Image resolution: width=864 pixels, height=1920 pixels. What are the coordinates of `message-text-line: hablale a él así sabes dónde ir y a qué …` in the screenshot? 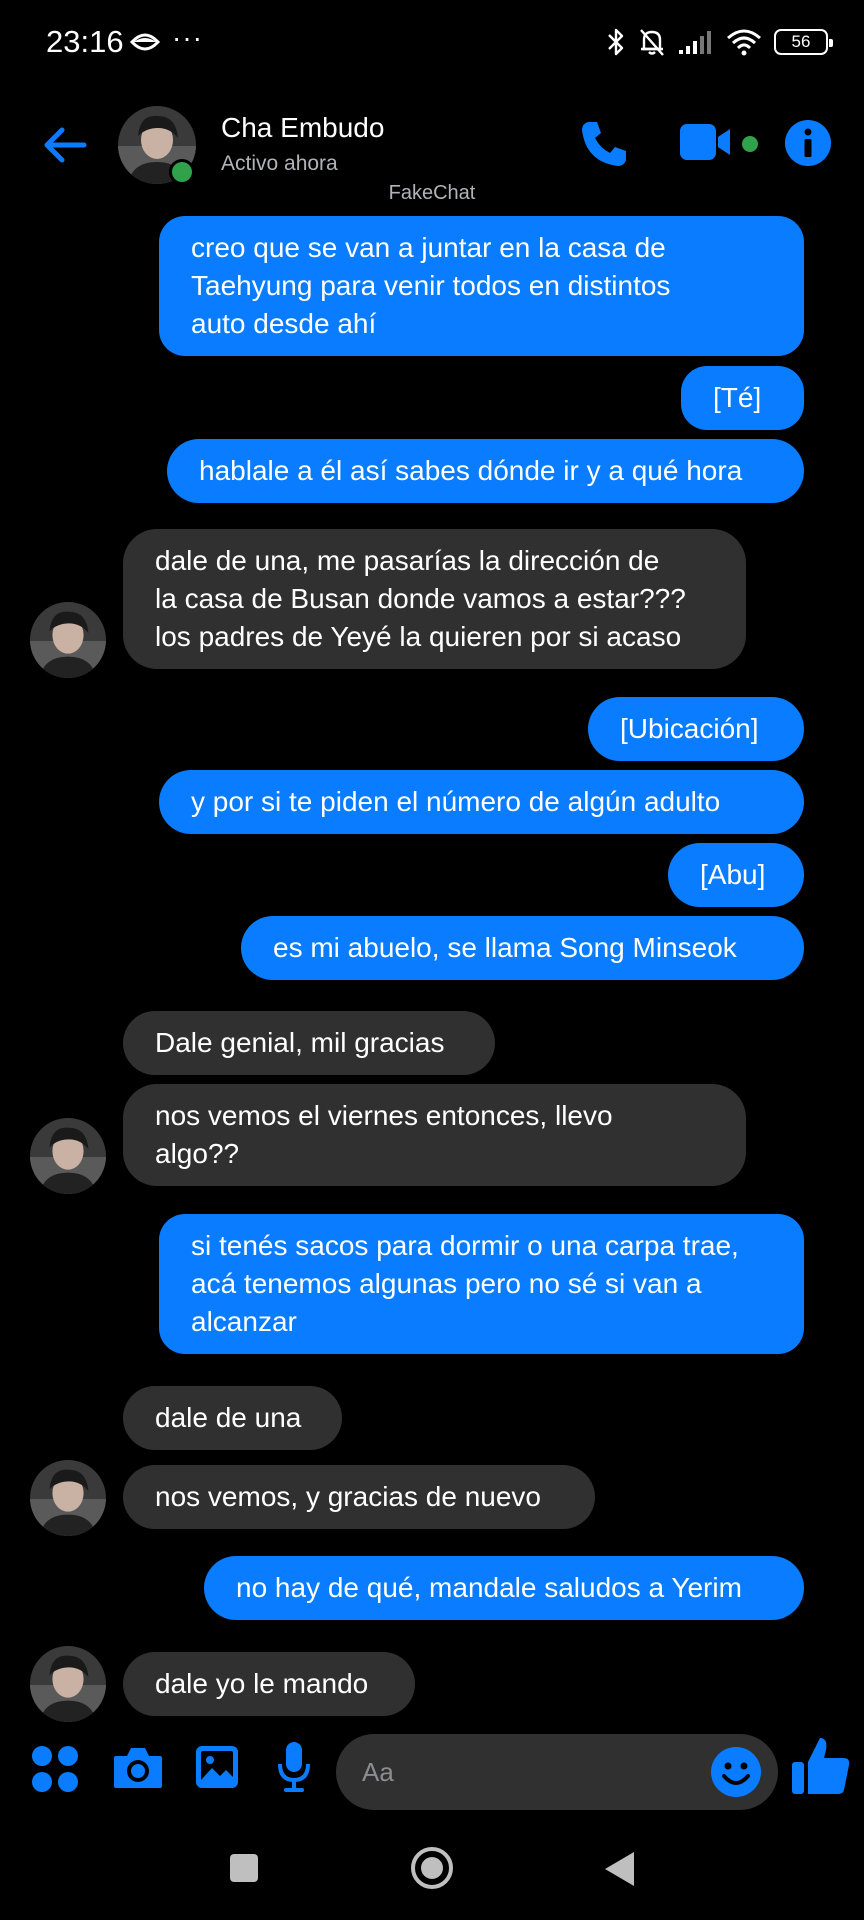 It's located at (471, 470).